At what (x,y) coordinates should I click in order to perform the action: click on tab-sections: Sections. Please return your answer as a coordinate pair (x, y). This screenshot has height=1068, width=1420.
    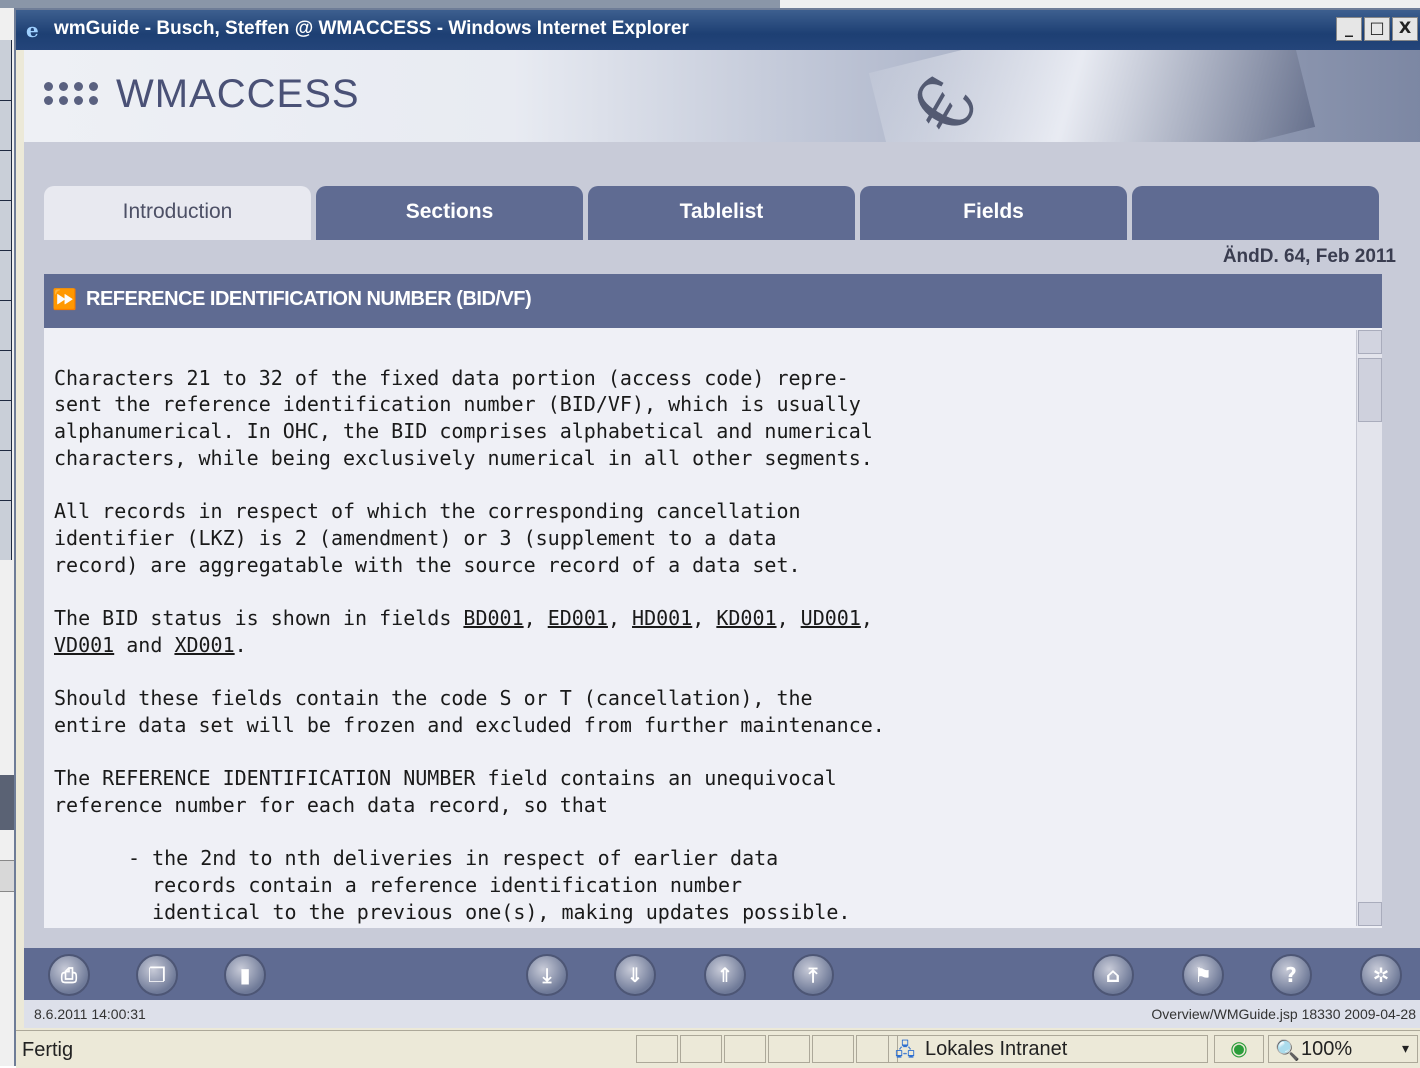
    Looking at the image, I should click on (449, 213).